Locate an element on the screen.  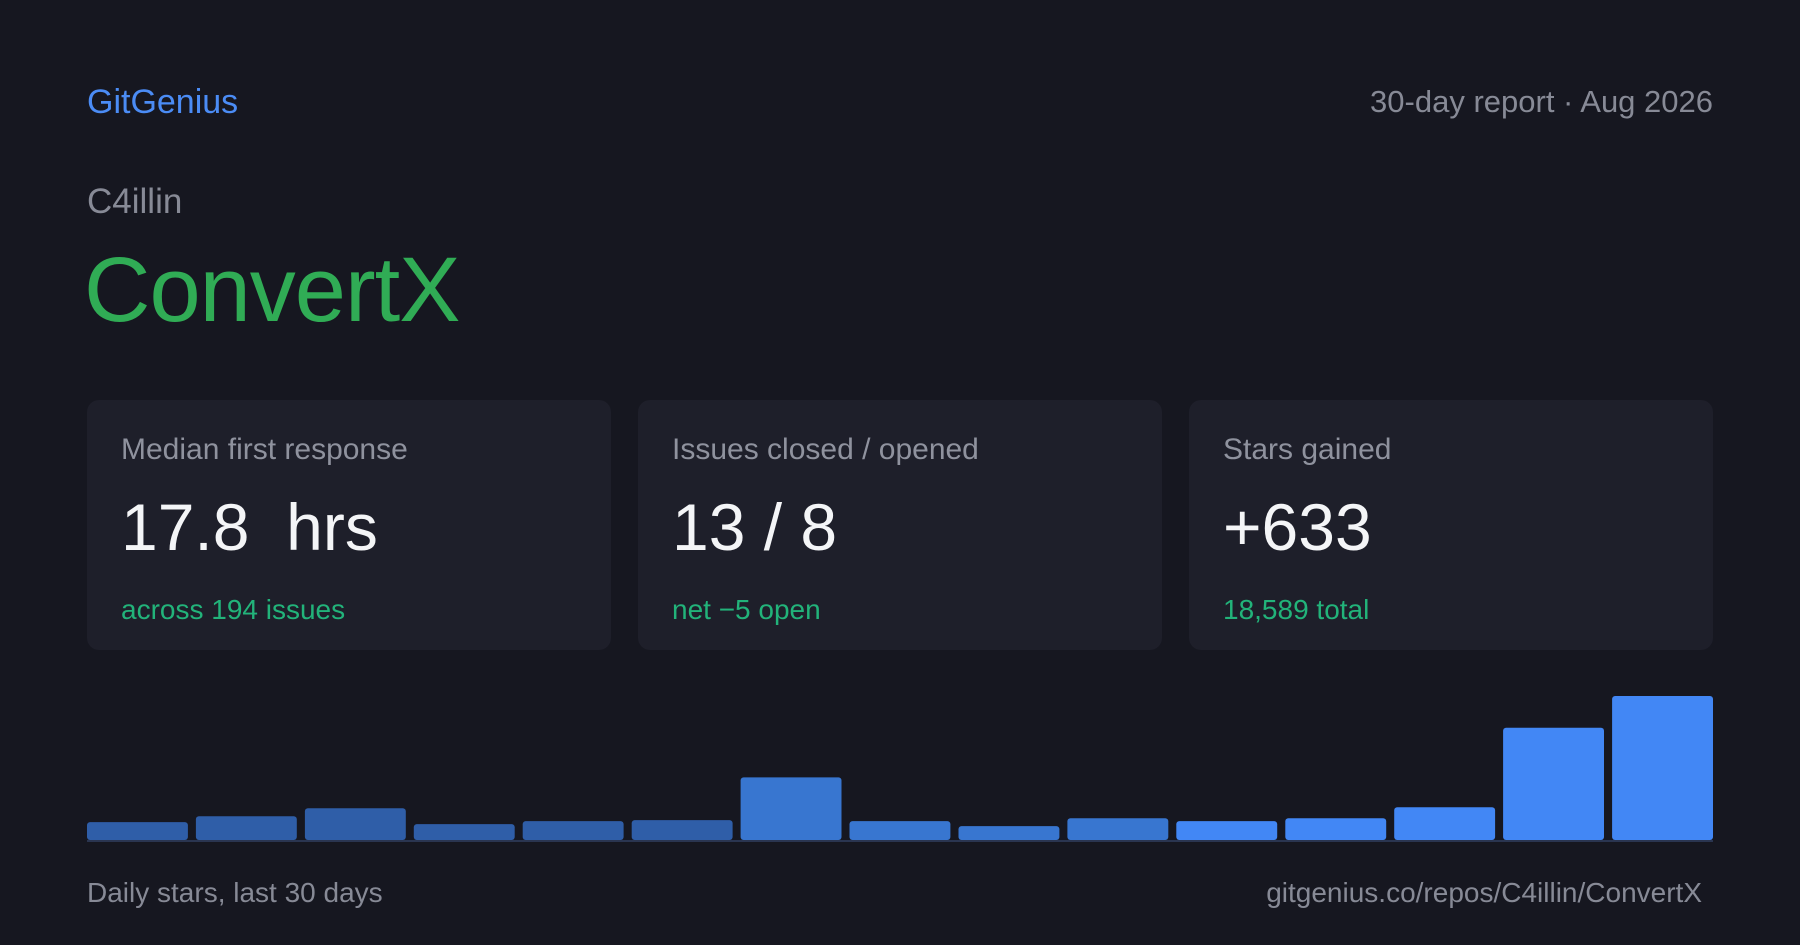
stat-value: +633 is located at coordinates (1297, 527).